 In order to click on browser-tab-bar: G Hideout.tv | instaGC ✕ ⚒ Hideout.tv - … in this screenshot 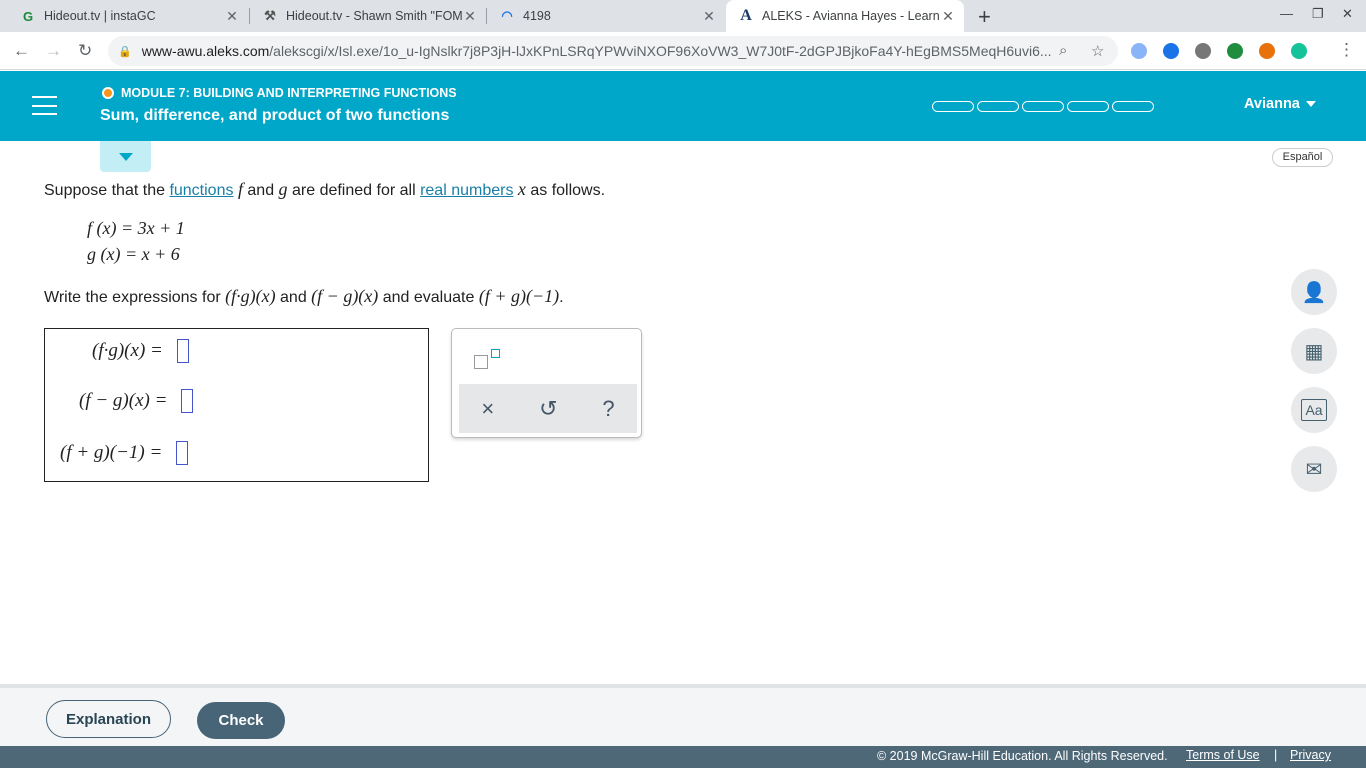, I will do `click(683, 16)`.